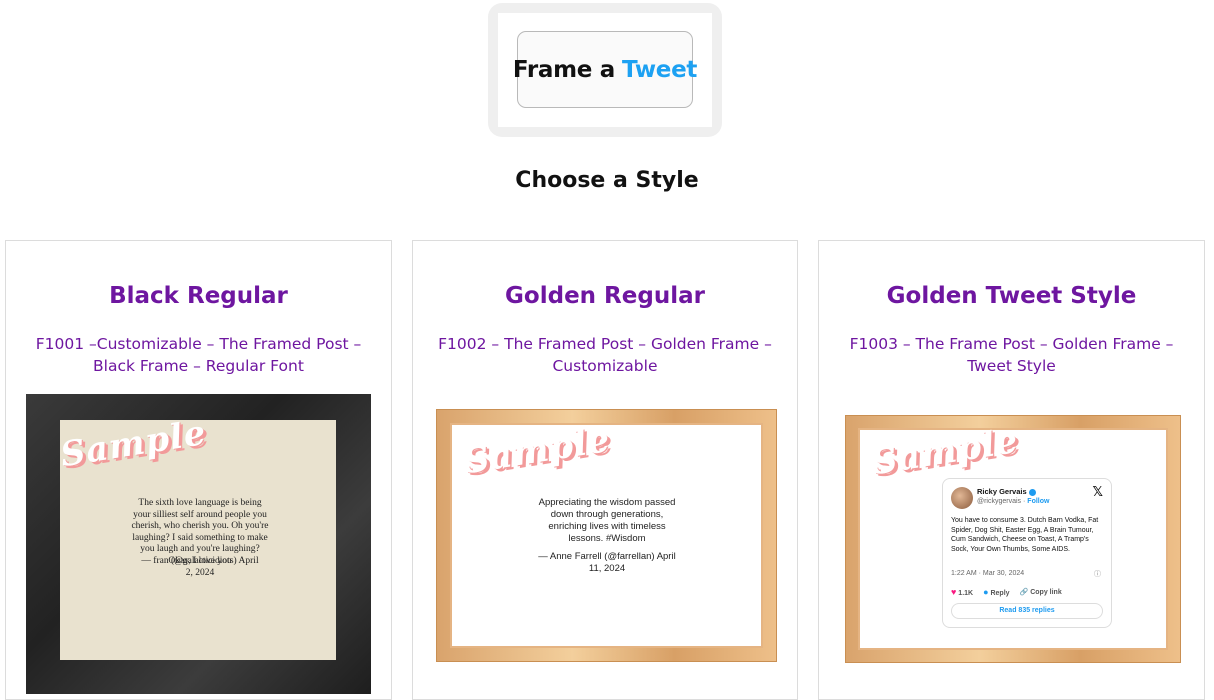 The height and width of the screenshot is (700, 1214). What do you see at coordinates (1024, 592) in the screenshot?
I see `link-icon: 🔗` at bounding box center [1024, 592].